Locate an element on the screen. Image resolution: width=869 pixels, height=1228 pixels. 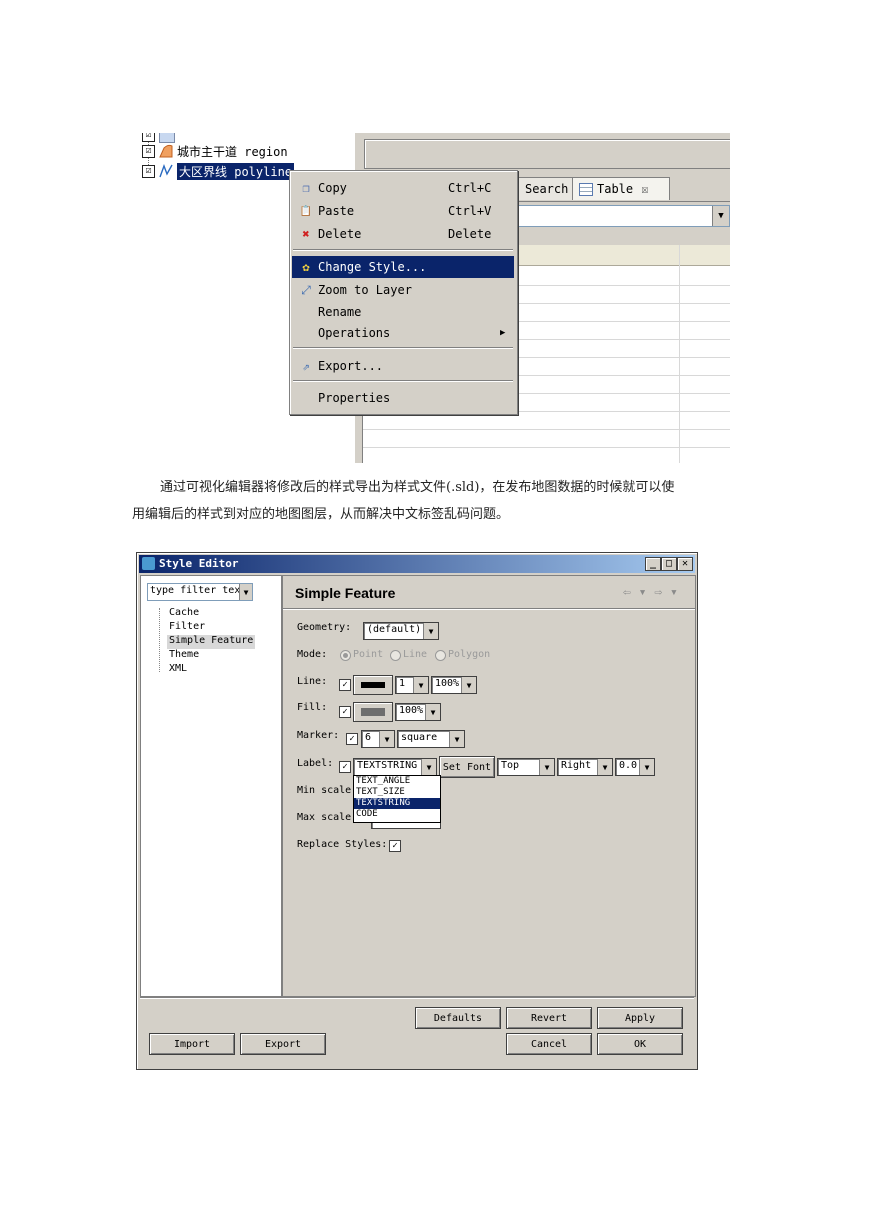
line-color-swatch is located at coordinates (373, 685).